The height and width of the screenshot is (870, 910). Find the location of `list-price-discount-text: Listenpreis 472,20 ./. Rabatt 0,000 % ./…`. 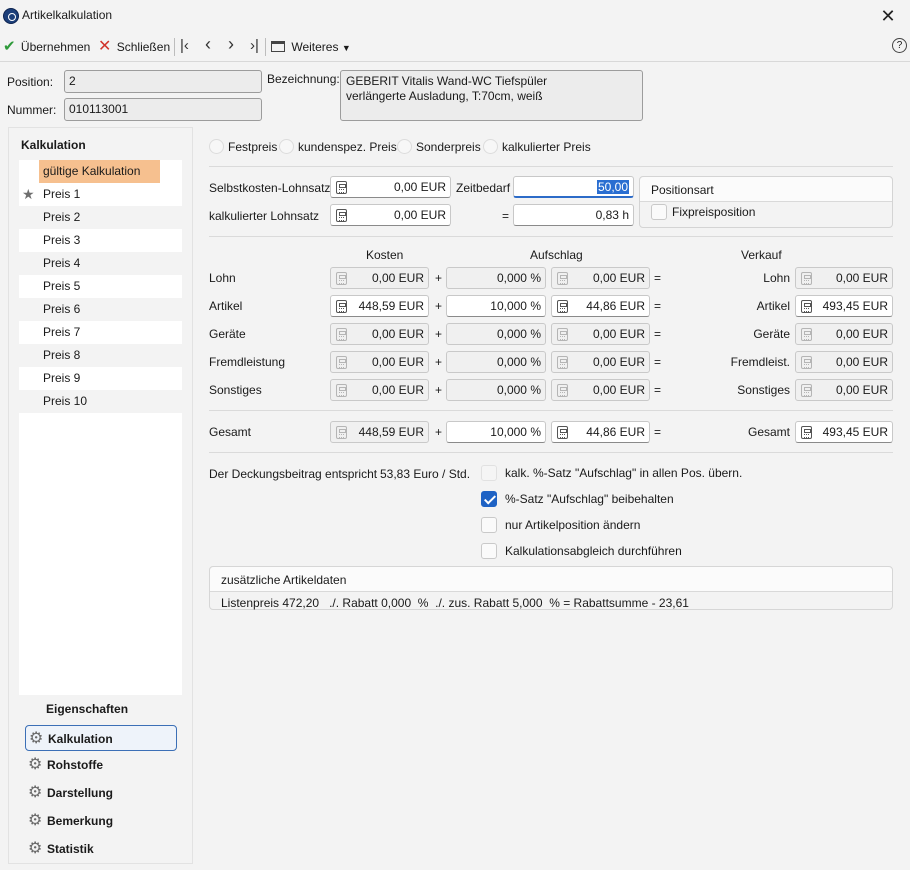

list-price-discount-text: Listenpreis 472,20 ./. Rabatt 0,000 % ./… is located at coordinates (455, 603).